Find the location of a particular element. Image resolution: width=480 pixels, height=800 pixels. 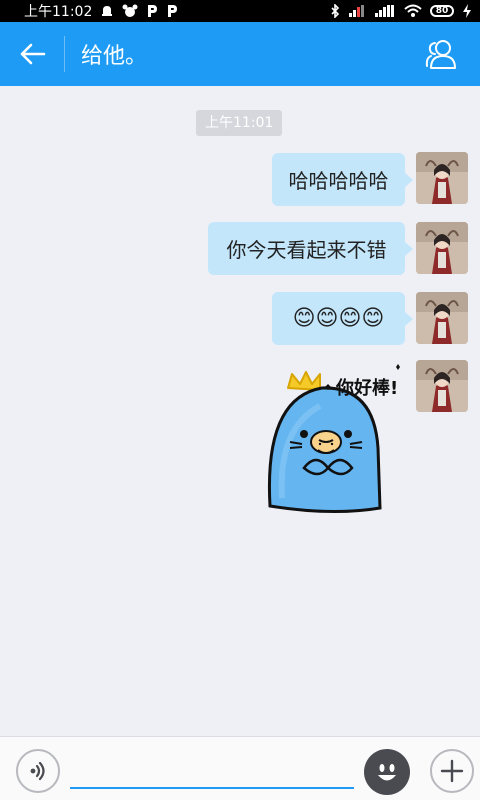

contacts-icon is located at coordinates (440, 54).